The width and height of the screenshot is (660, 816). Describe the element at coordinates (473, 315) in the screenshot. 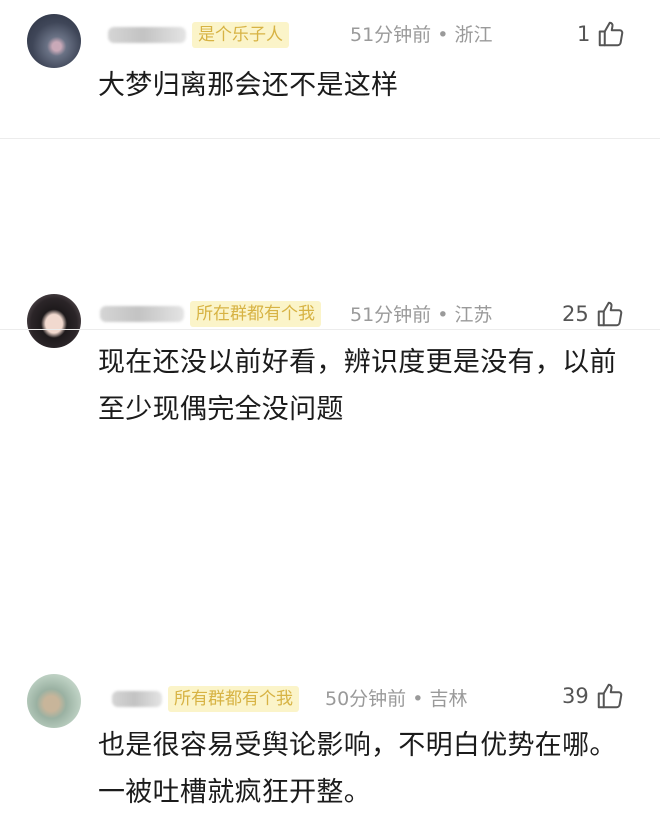

I see `comment-location: 江苏` at that location.